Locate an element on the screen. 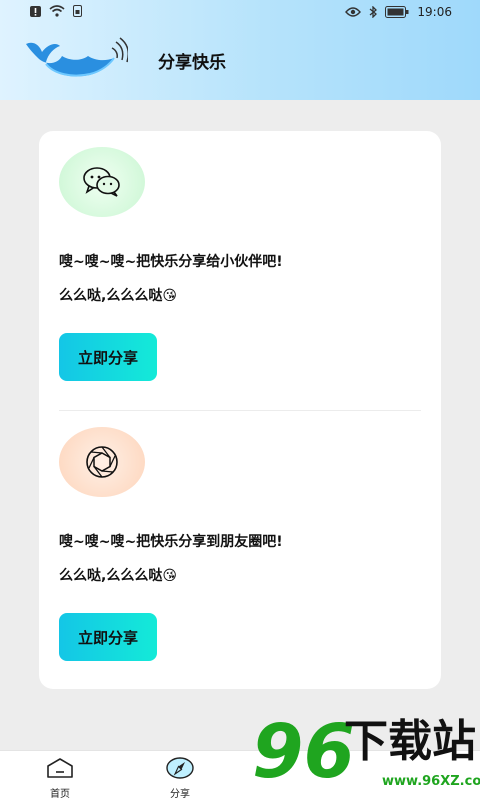 The height and width of the screenshot is (801, 480). nav-item-share: 分享 is located at coordinates (180, 778).